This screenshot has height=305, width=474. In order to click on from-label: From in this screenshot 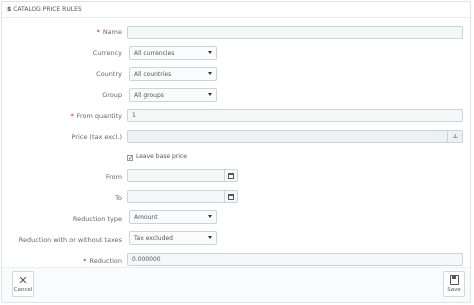, I will do `click(113, 177)`.